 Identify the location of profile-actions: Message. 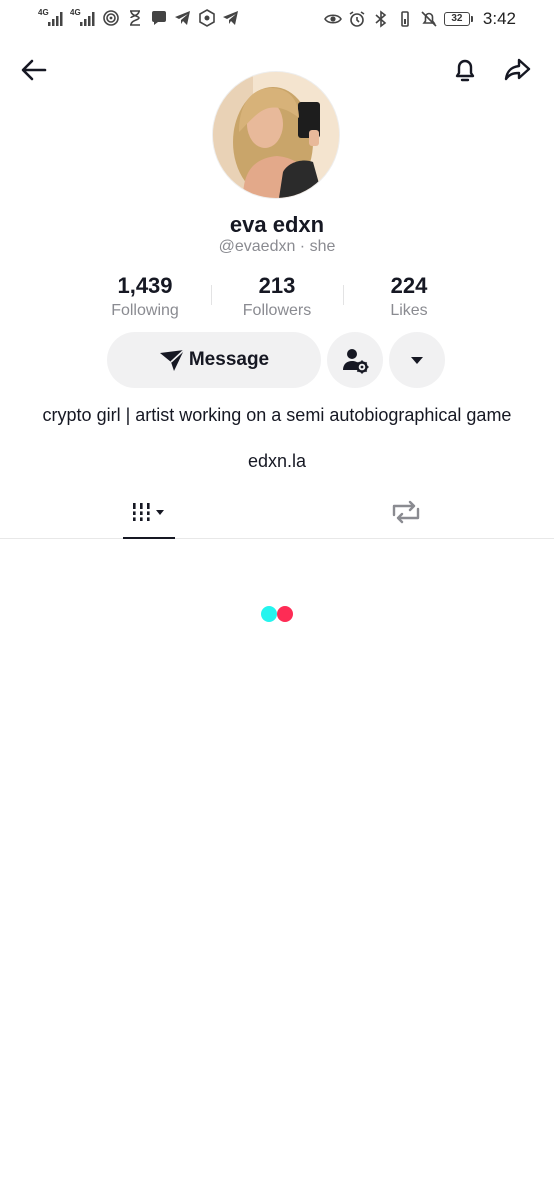
(276, 360).